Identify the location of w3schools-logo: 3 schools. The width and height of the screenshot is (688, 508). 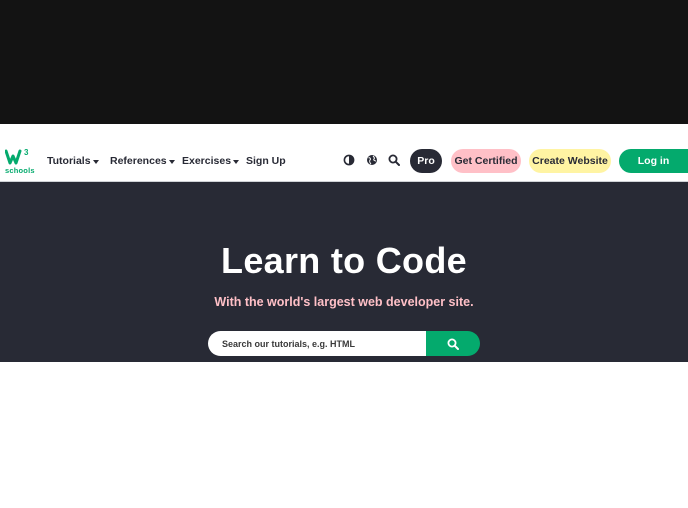
(20, 161).